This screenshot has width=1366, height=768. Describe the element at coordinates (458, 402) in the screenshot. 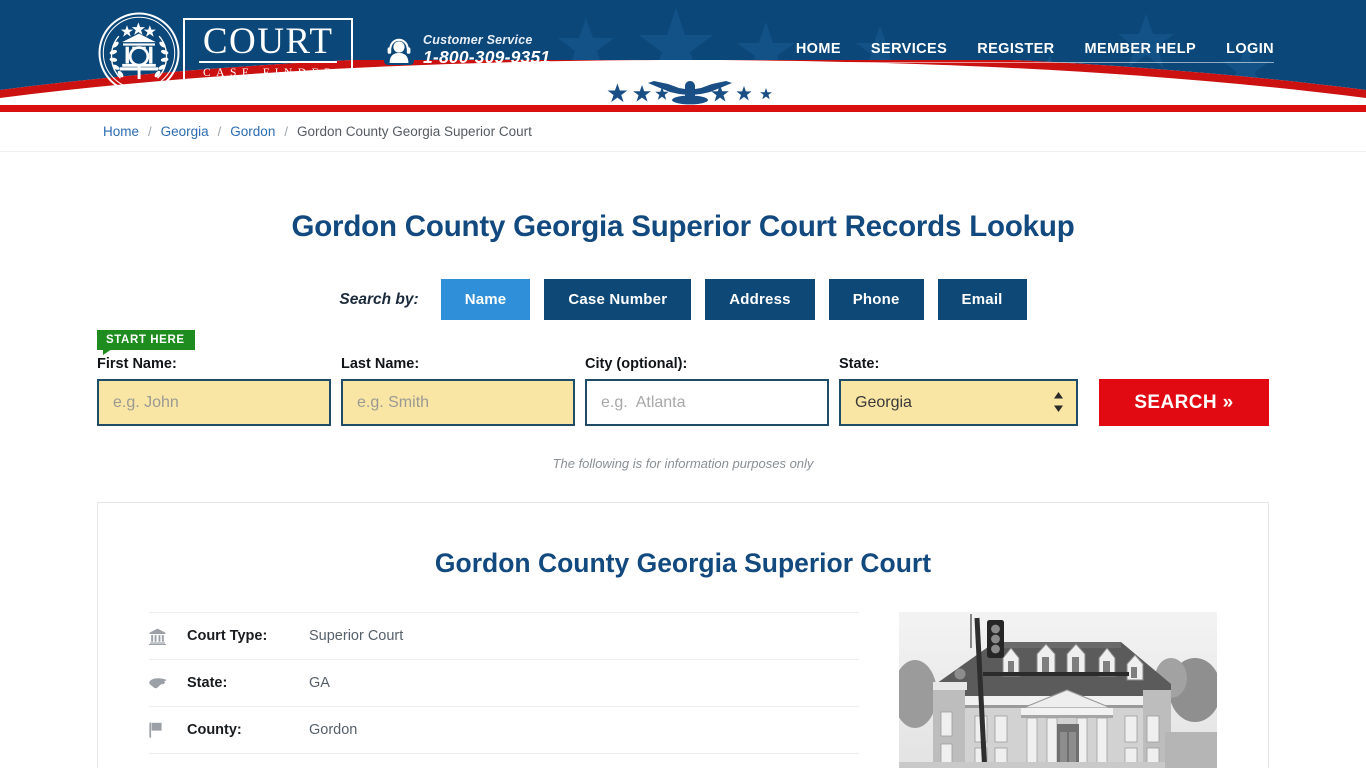

I see `last-name-input` at that location.